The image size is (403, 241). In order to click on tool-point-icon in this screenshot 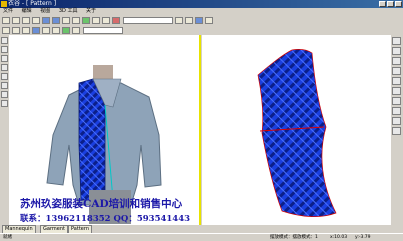, I will do `click(4, 67)`.